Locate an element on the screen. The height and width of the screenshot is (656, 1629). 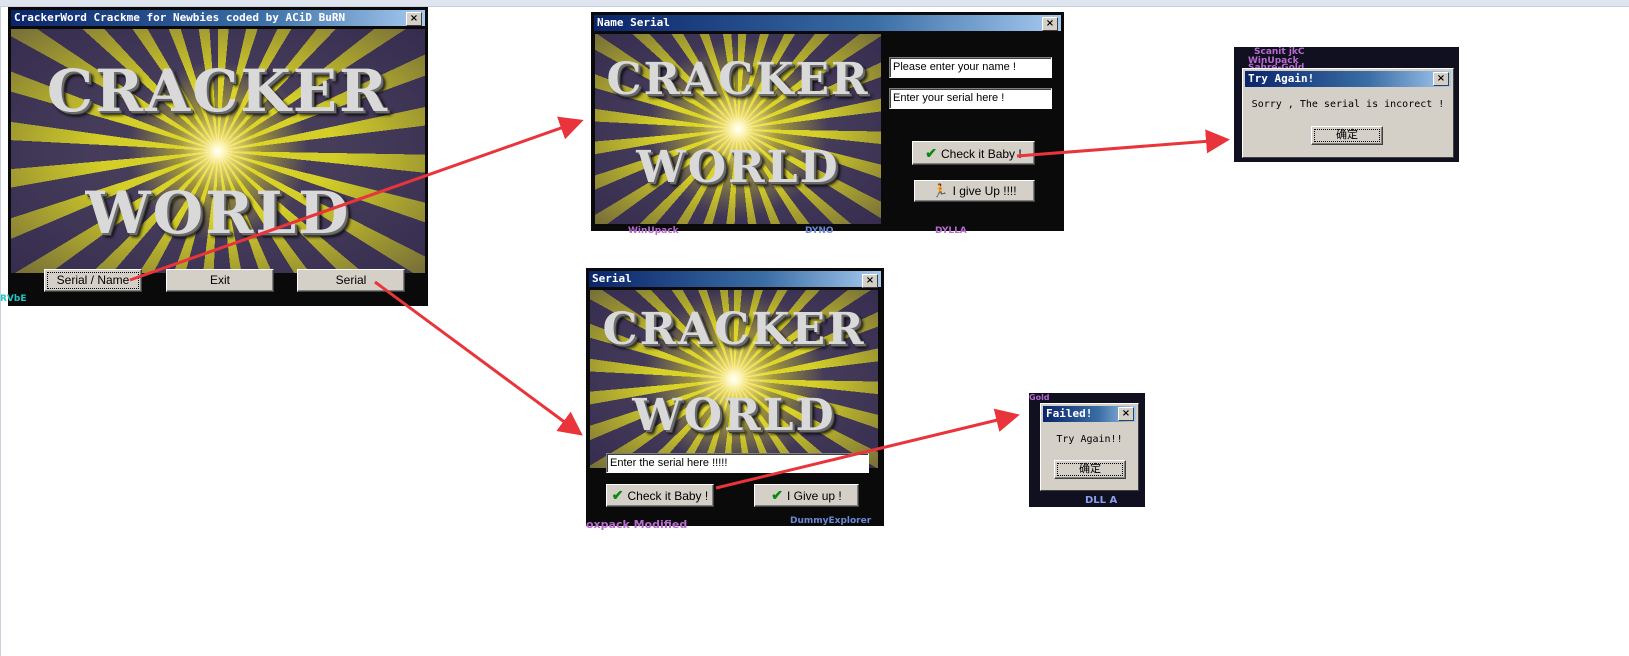
serial-giveup-button: ✔ I Give up ! is located at coordinates (806, 495).